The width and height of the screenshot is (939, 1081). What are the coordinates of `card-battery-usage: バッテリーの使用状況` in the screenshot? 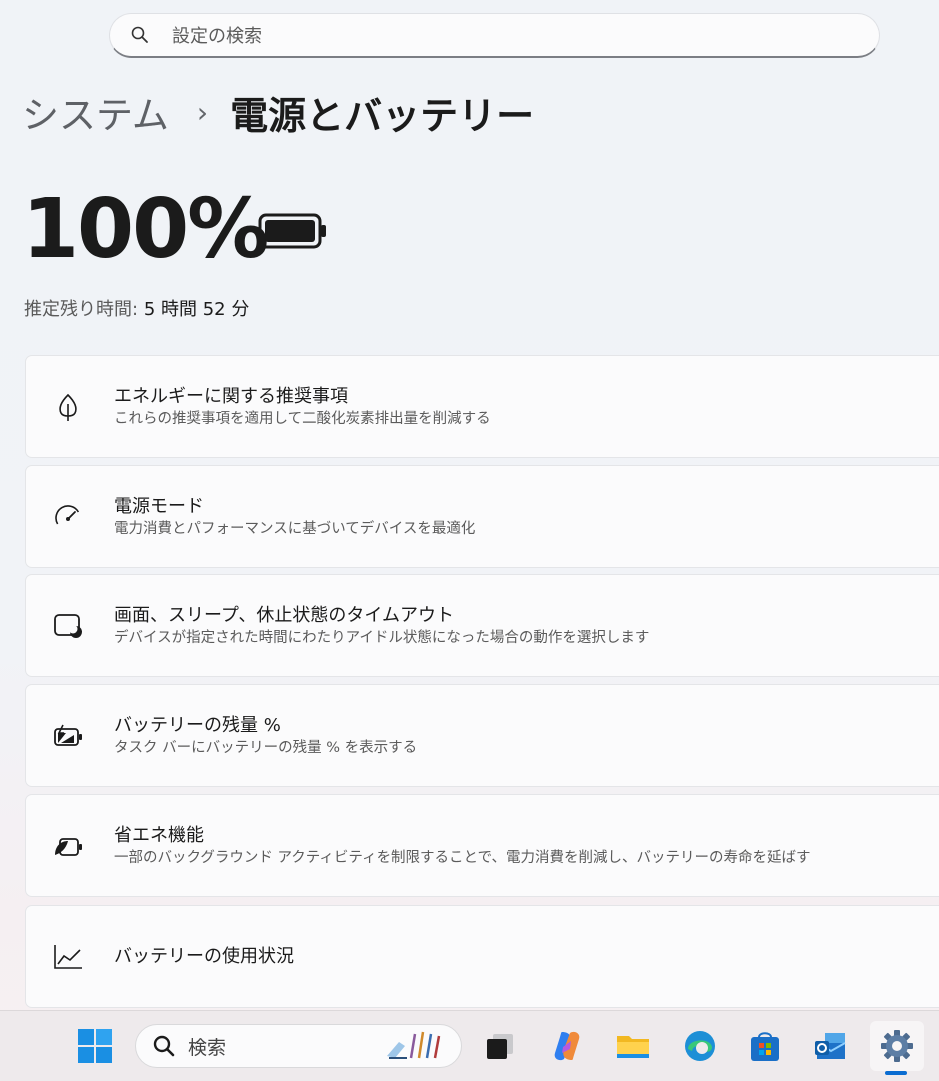 It's located at (482, 956).